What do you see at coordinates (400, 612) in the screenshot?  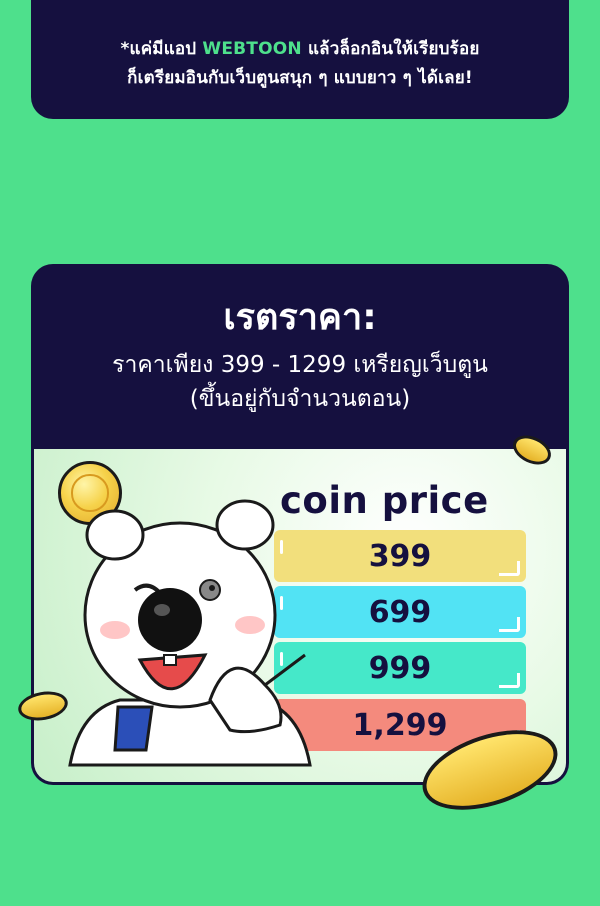 I see `price-value: 699` at bounding box center [400, 612].